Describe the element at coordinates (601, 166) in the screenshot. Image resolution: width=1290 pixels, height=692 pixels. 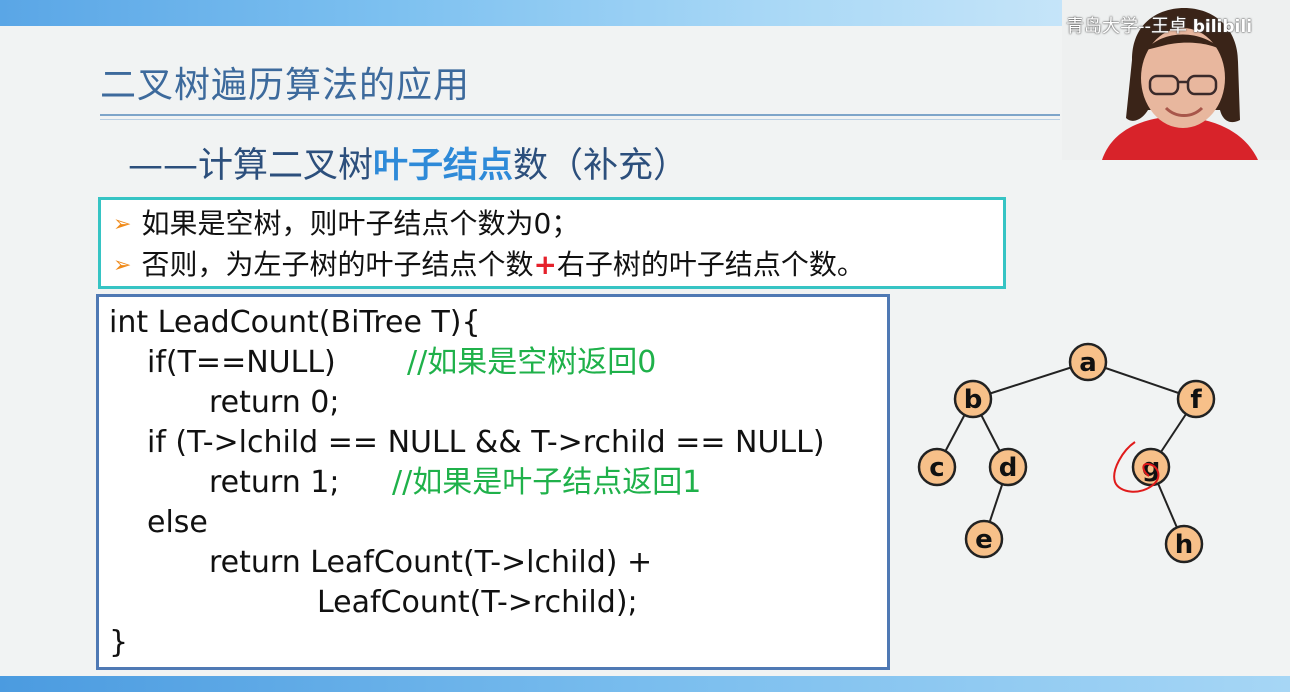
I see `subtitle-suffix: 数（补充）` at that location.